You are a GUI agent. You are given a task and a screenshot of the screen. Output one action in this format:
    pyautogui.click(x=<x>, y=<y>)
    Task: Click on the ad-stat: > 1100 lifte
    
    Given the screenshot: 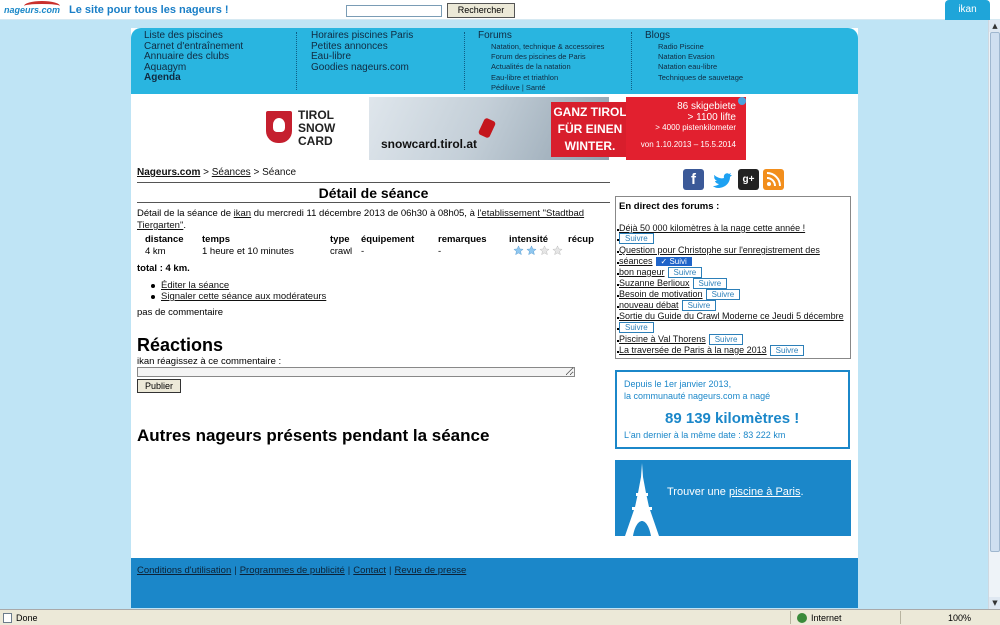 What is the action you would take?
    pyautogui.click(x=711, y=117)
    